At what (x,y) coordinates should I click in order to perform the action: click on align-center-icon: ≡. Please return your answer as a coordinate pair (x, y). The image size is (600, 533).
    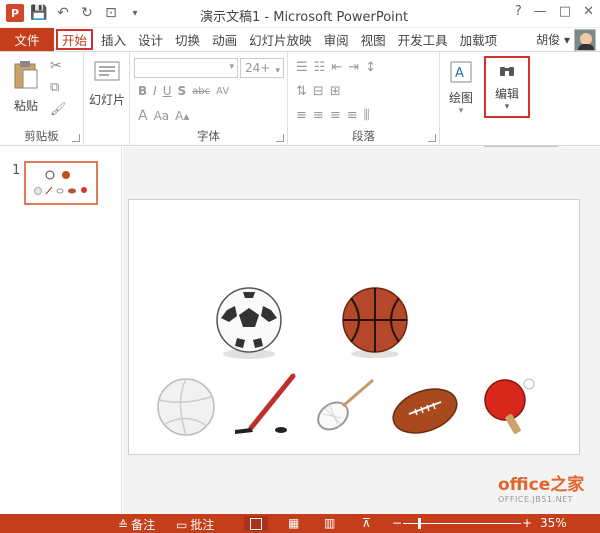
    Looking at the image, I should click on (318, 115).